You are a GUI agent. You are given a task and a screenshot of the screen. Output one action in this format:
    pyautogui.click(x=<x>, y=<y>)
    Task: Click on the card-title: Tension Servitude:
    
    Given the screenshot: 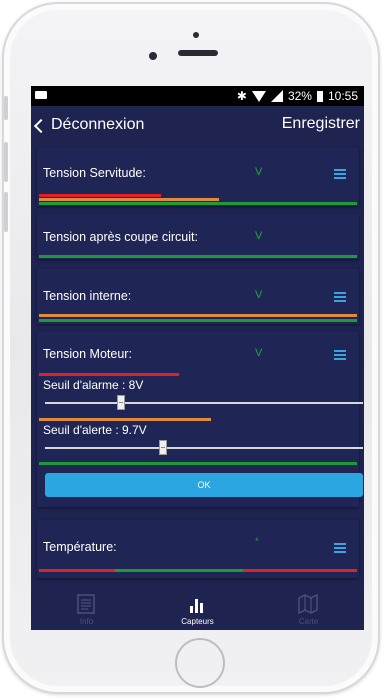 What is the action you would take?
    pyautogui.click(x=94, y=173)
    